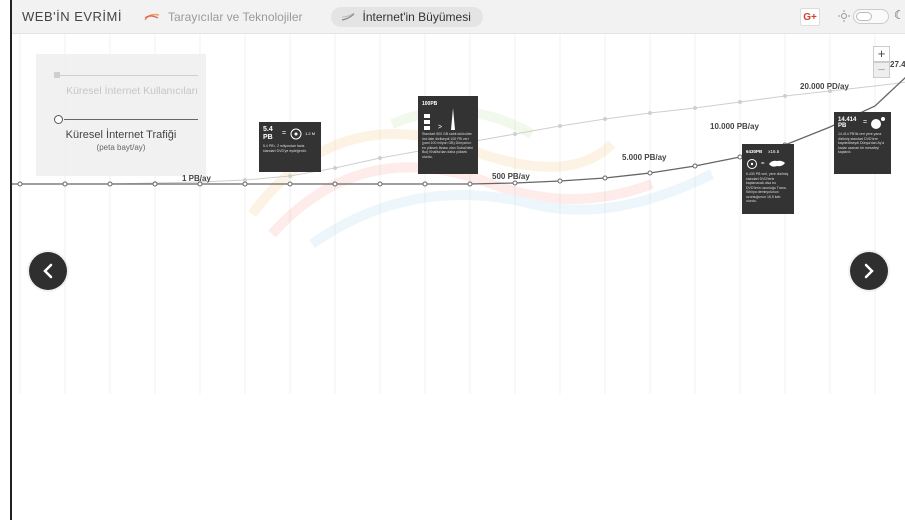  I want to click on google-plus-button: G+, so click(810, 17).